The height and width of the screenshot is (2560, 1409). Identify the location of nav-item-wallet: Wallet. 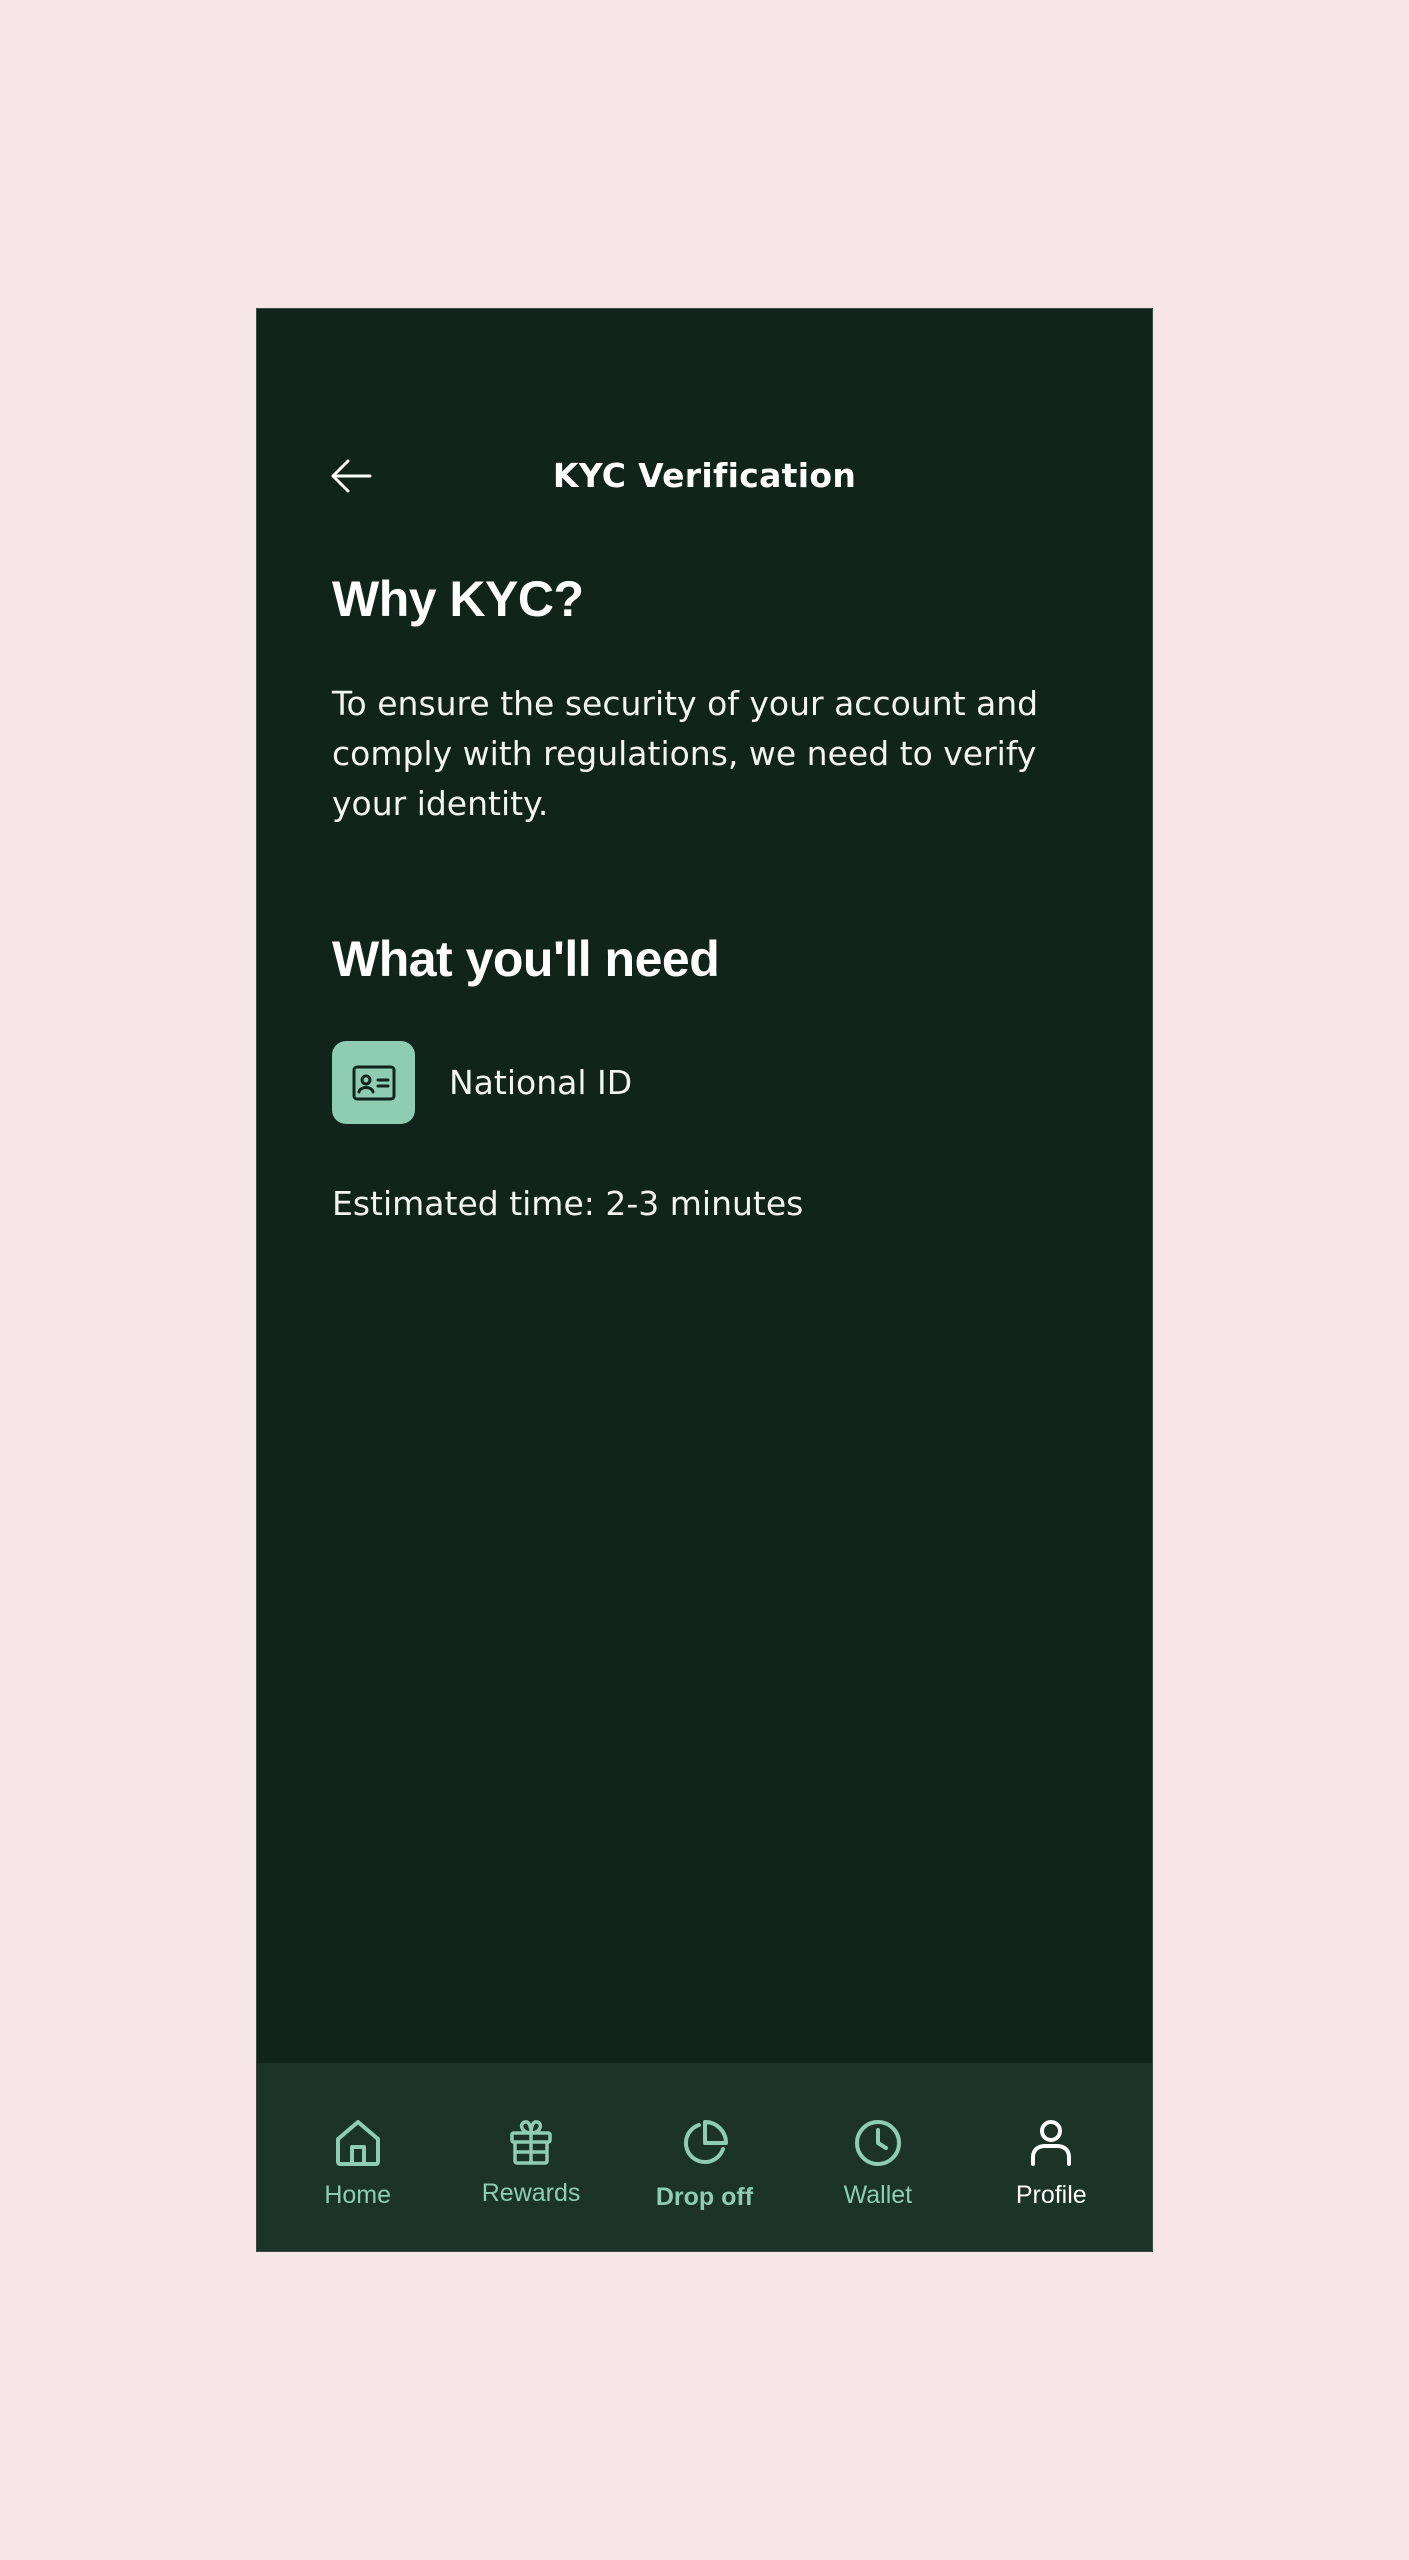
(877, 2157).